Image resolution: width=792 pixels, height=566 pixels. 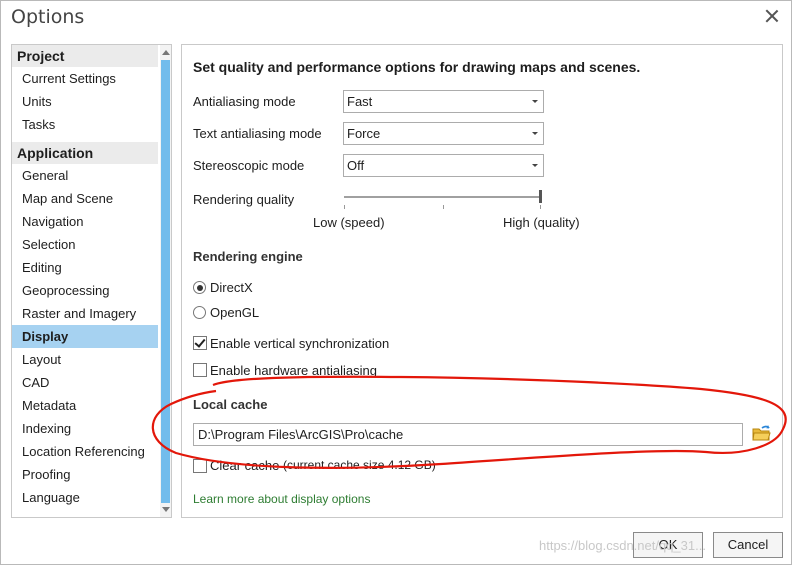 What do you see at coordinates (85, 451) in the screenshot?
I see `sidebar-item-location-referencing: Location Referencing` at bounding box center [85, 451].